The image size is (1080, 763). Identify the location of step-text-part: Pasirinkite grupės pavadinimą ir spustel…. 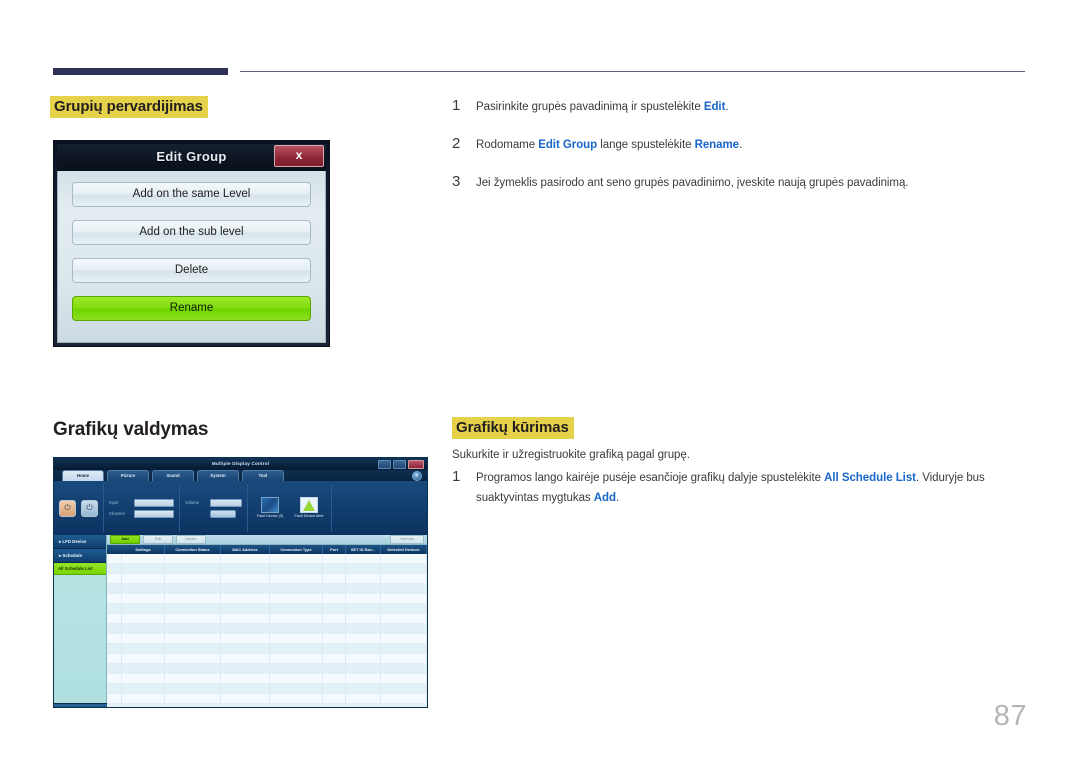
(590, 107).